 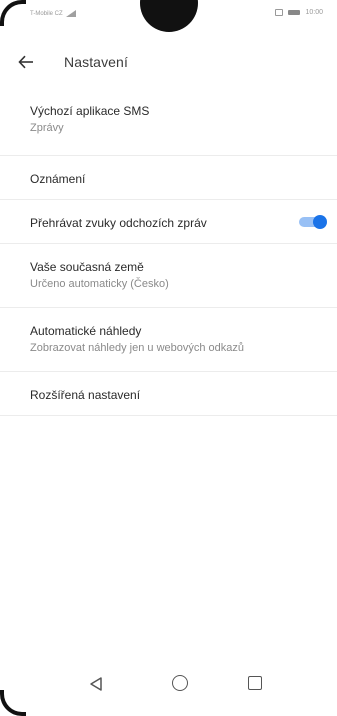 What do you see at coordinates (180, 683) in the screenshot?
I see `nav-home-icon` at bounding box center [180, 683].